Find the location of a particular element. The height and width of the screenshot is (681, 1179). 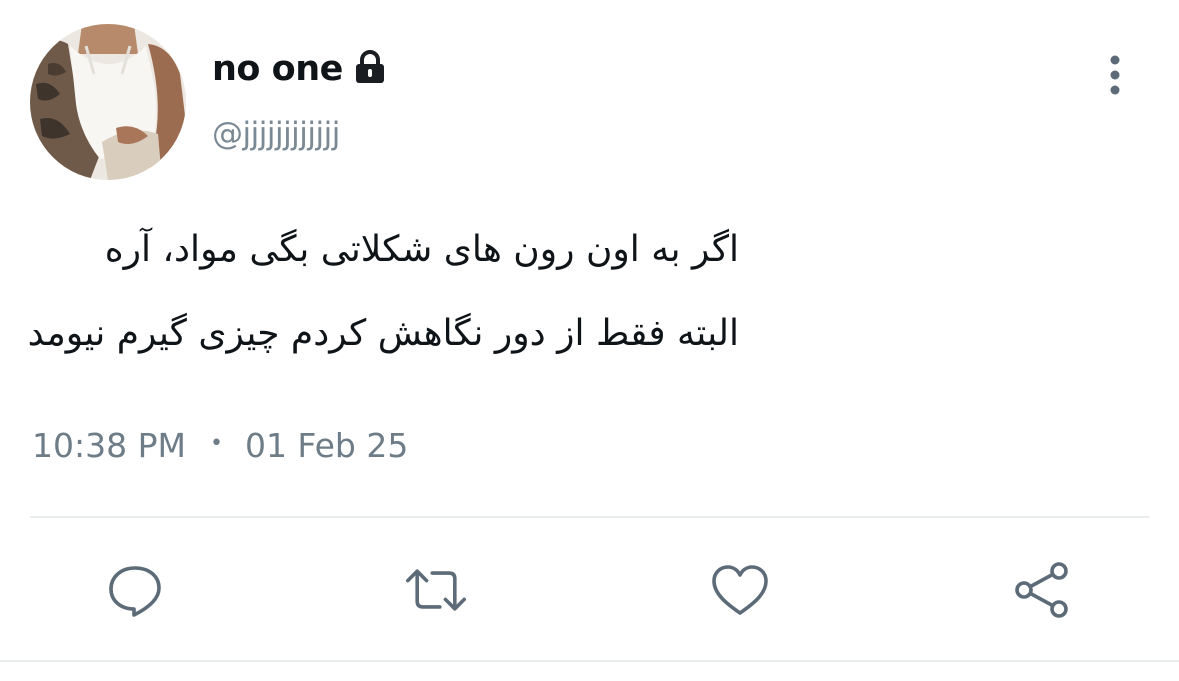

share-button is located at coordinates (1042, 590).